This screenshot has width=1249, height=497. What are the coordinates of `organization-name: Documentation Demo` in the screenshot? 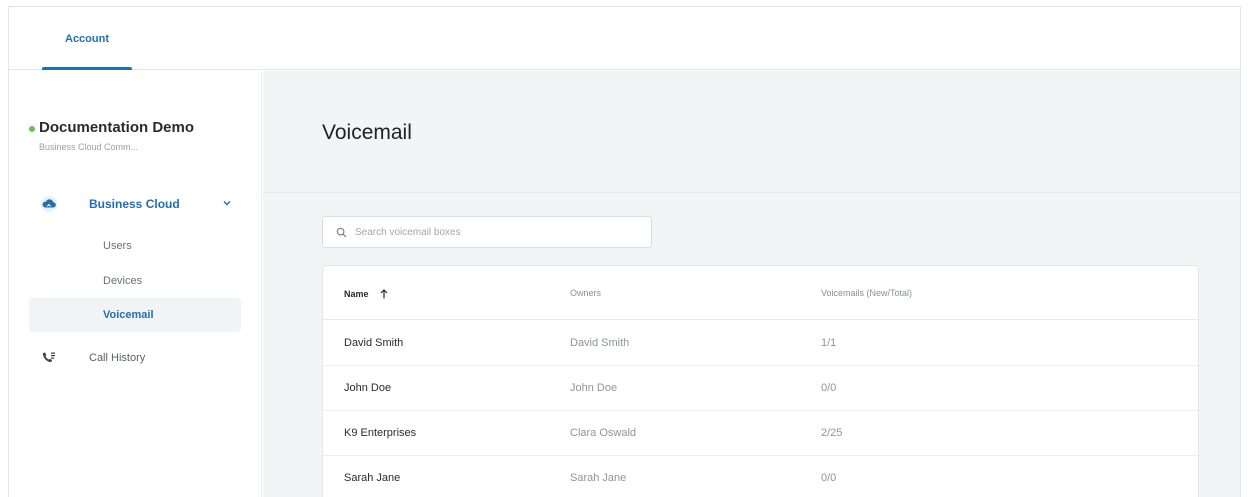 It's located at (117, 127).